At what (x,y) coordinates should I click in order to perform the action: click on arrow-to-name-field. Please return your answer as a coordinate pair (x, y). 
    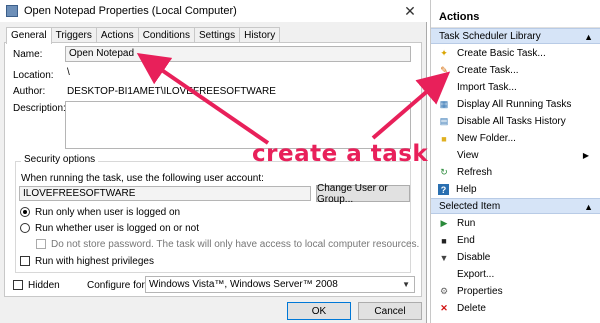
    Looking at the image, I should click on (203, 98).